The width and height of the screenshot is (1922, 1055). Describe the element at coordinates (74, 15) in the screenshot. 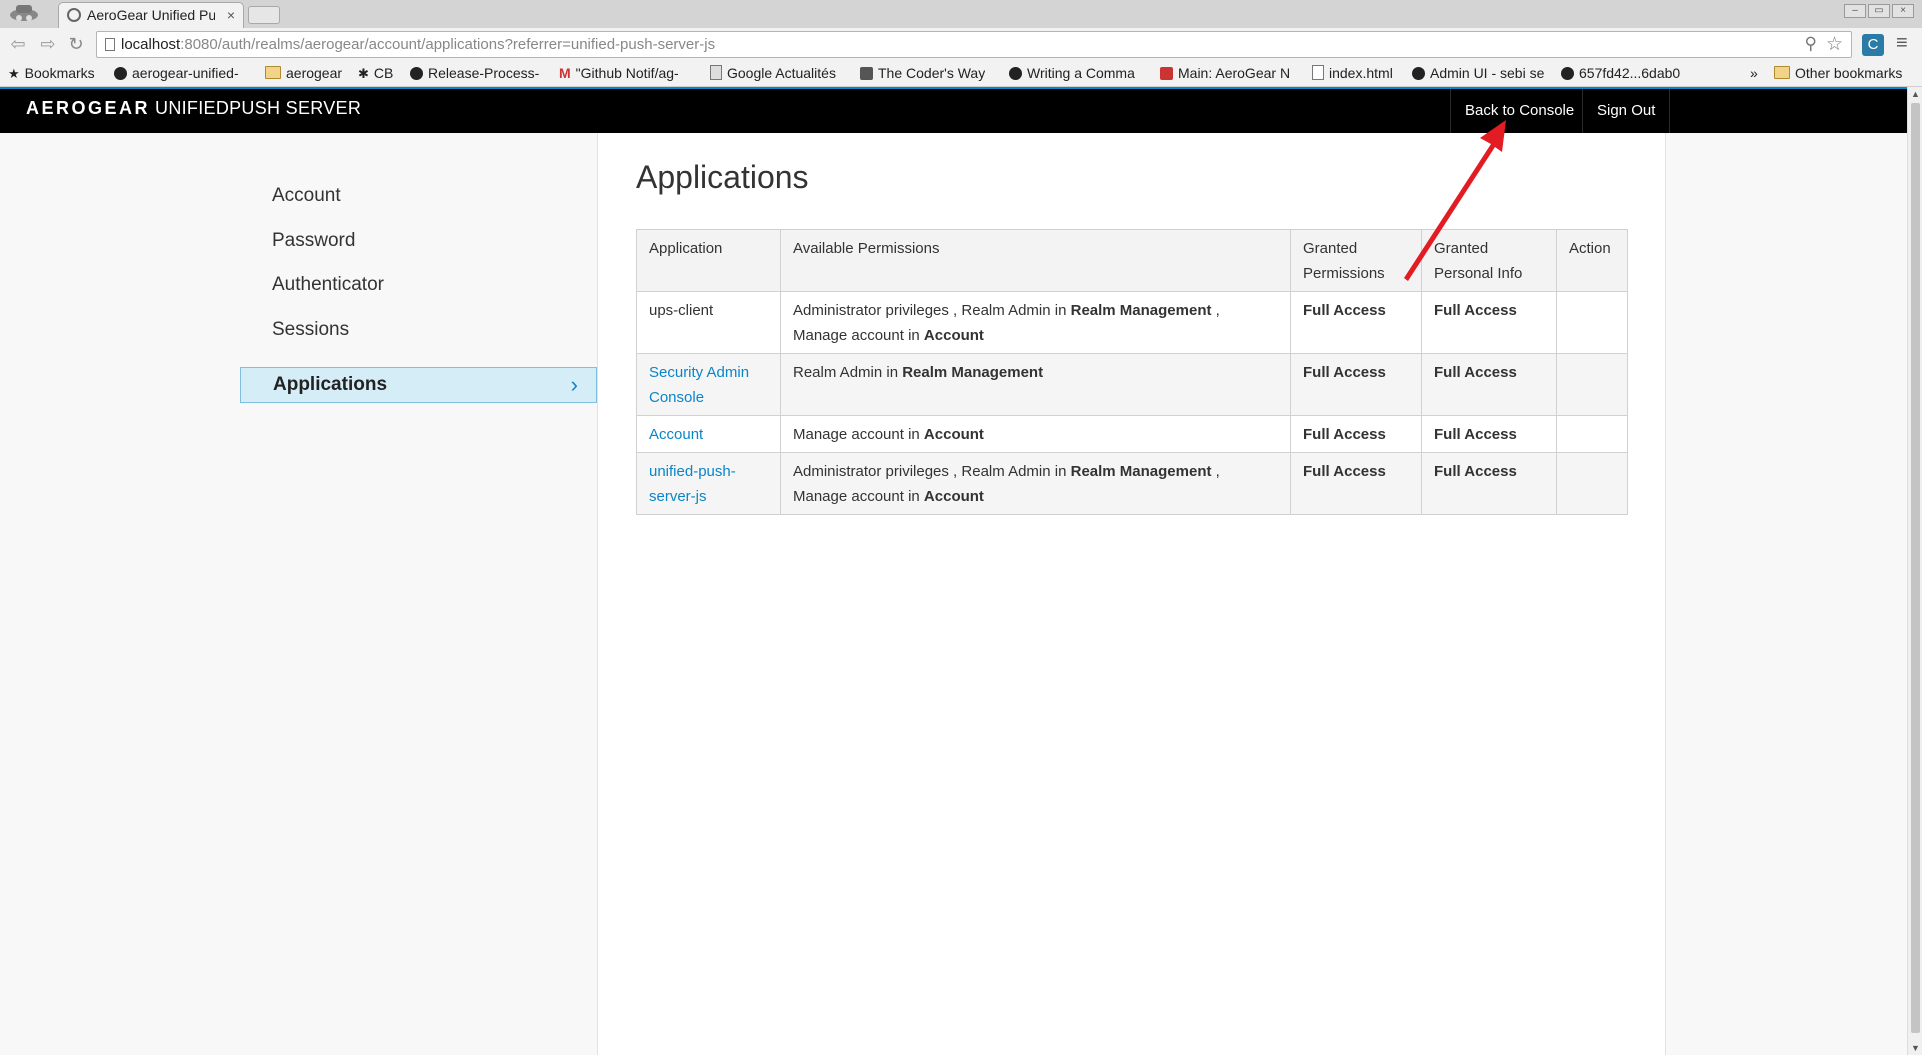

I see `tab-favicon-icon` at that location.